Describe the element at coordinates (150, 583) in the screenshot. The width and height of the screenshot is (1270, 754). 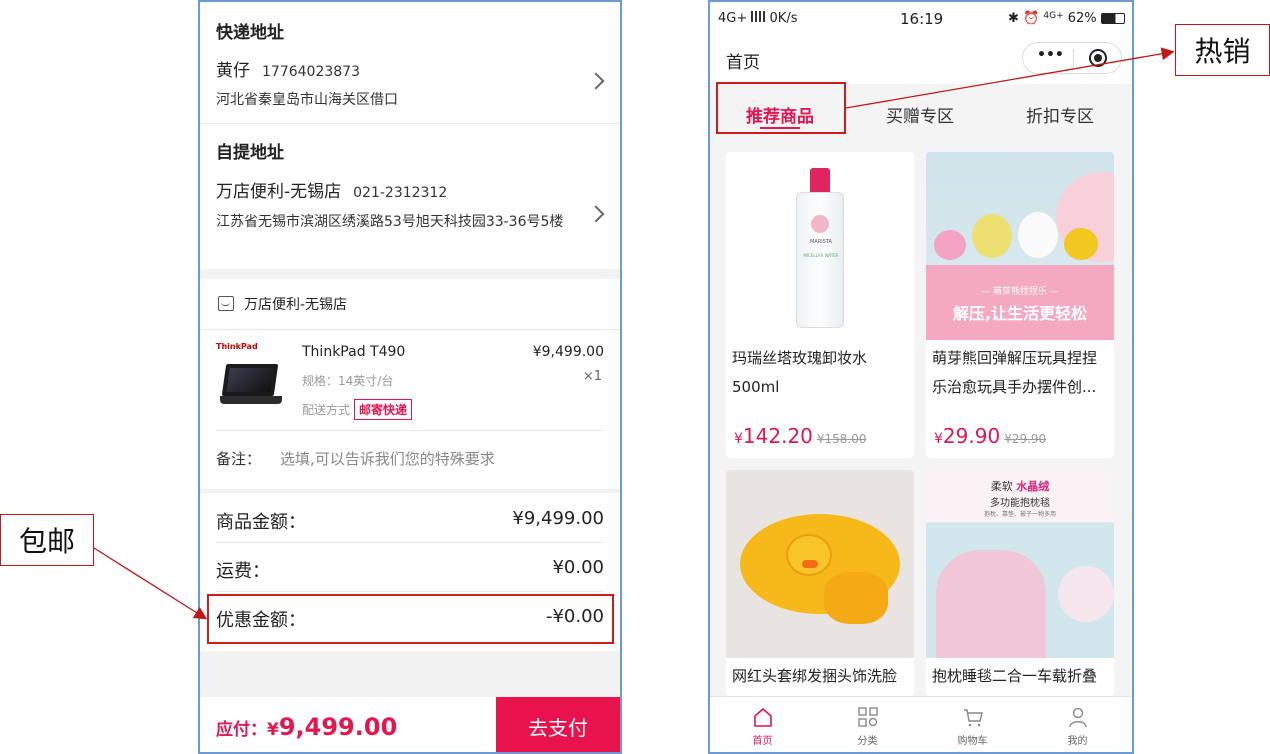
I see `arrow-free-shipping` at that location.